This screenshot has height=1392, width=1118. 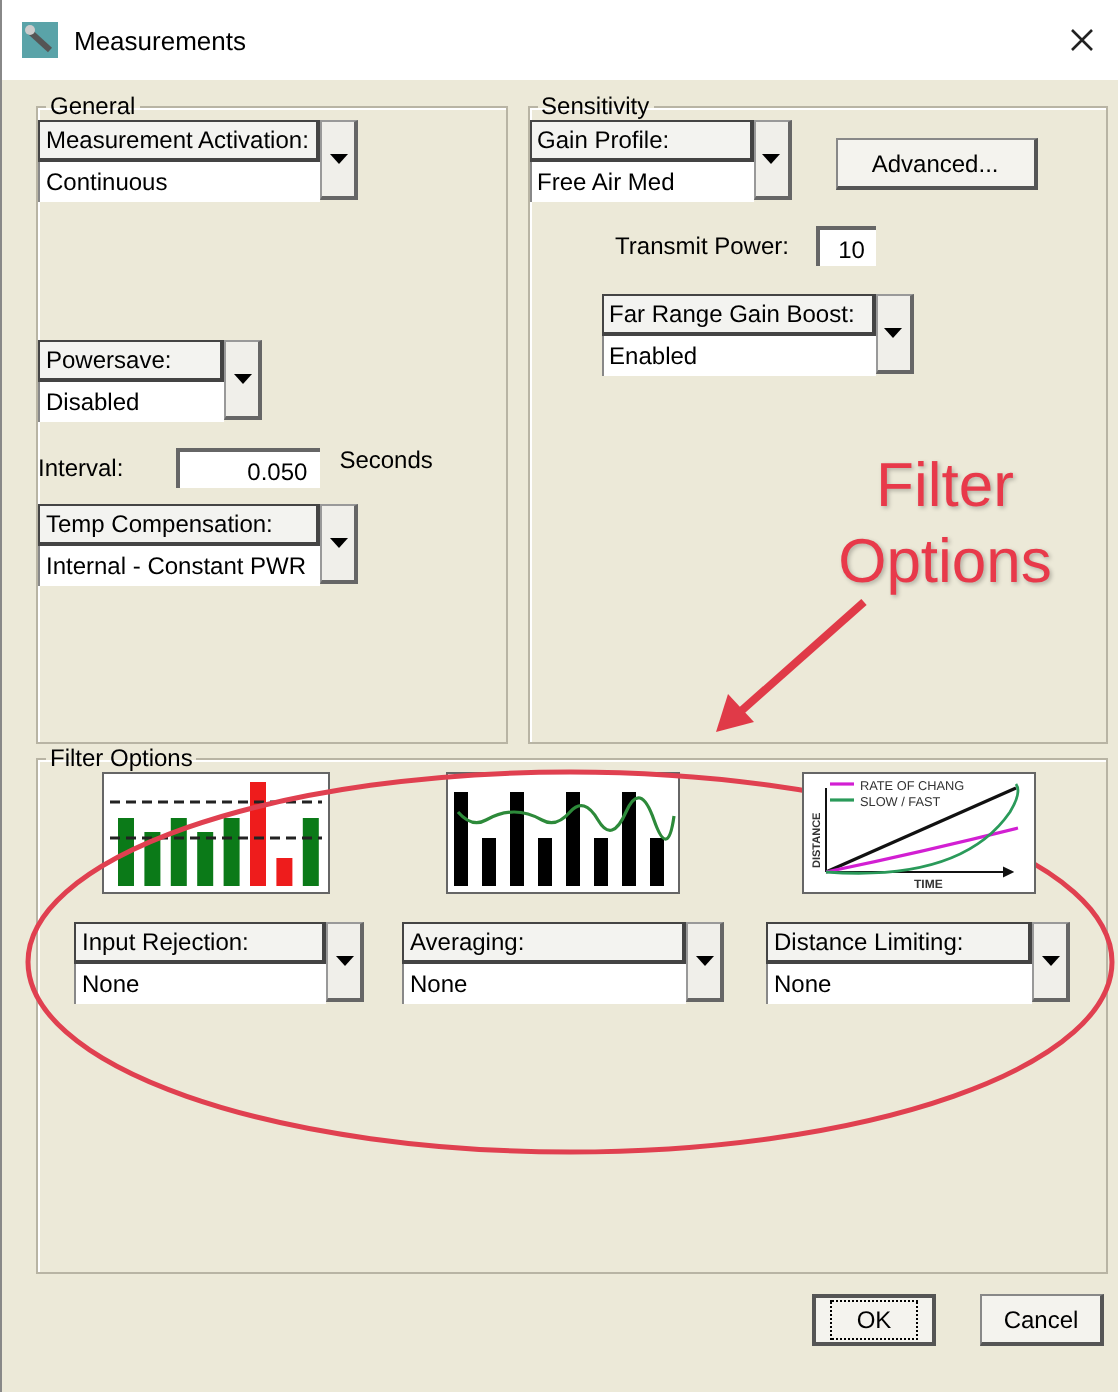 I want to click on transmit-power-label: Transmit Power:, so click(x=702, y=246).